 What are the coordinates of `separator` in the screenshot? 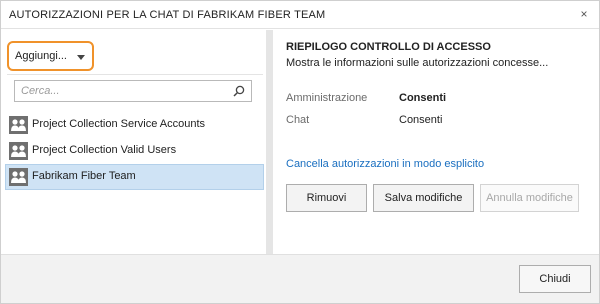 It's located at (135, 74).